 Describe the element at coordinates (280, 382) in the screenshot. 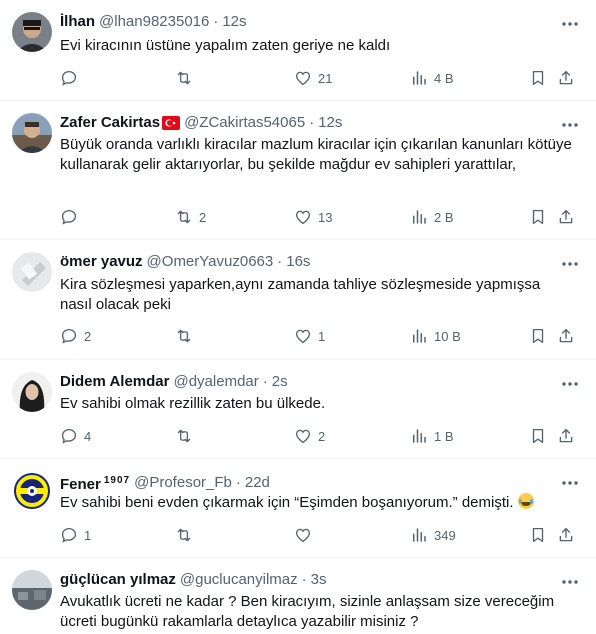

I see `timestamp: 2s` at that location.